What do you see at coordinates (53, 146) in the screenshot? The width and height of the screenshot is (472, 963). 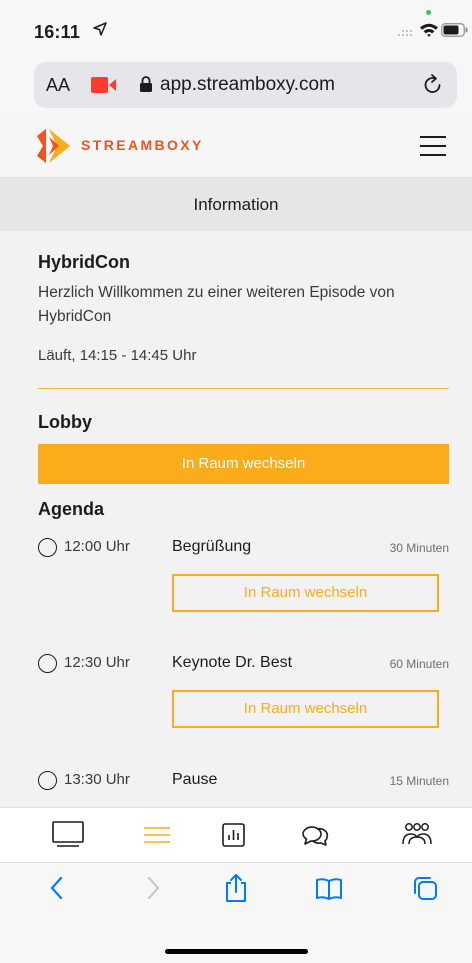 I see `streamboxy-logo-icon` at bounding box center [53, 146].